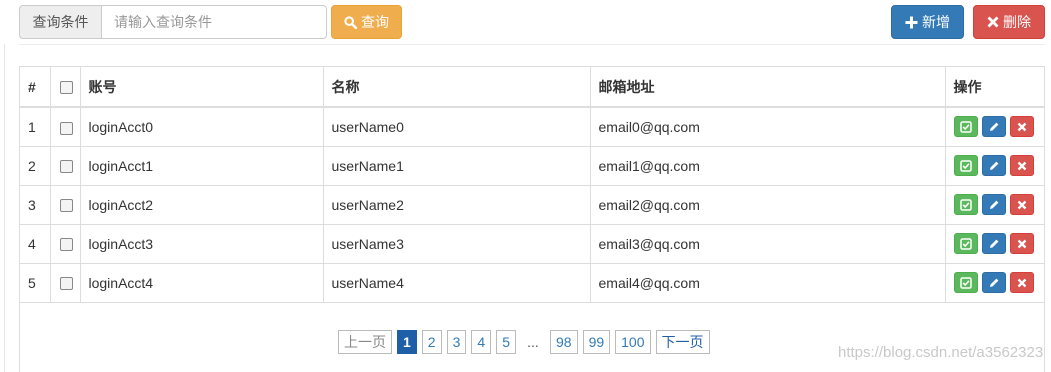  Describe the element at coordinates (4, 208) in the screenshot. I see `page-left-border` at that location.